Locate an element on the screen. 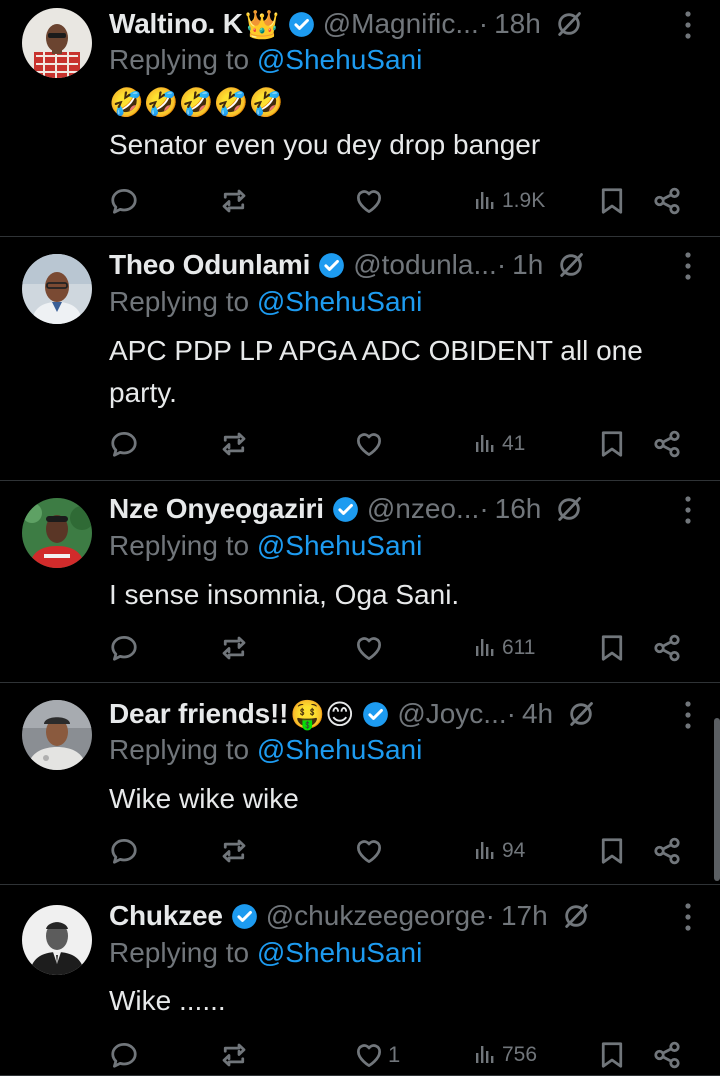 The image size is (720, 1076). views-count: 611 is located at coordinates (519, 647).